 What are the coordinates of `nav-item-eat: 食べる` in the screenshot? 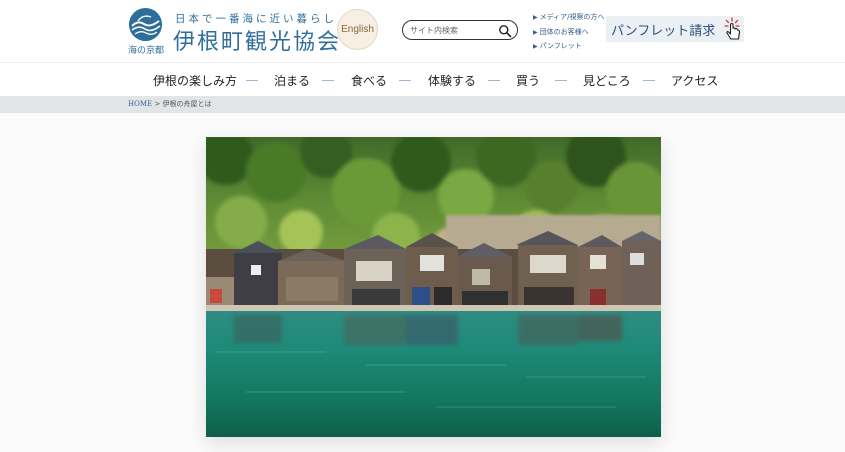 It's located at (369, 80).